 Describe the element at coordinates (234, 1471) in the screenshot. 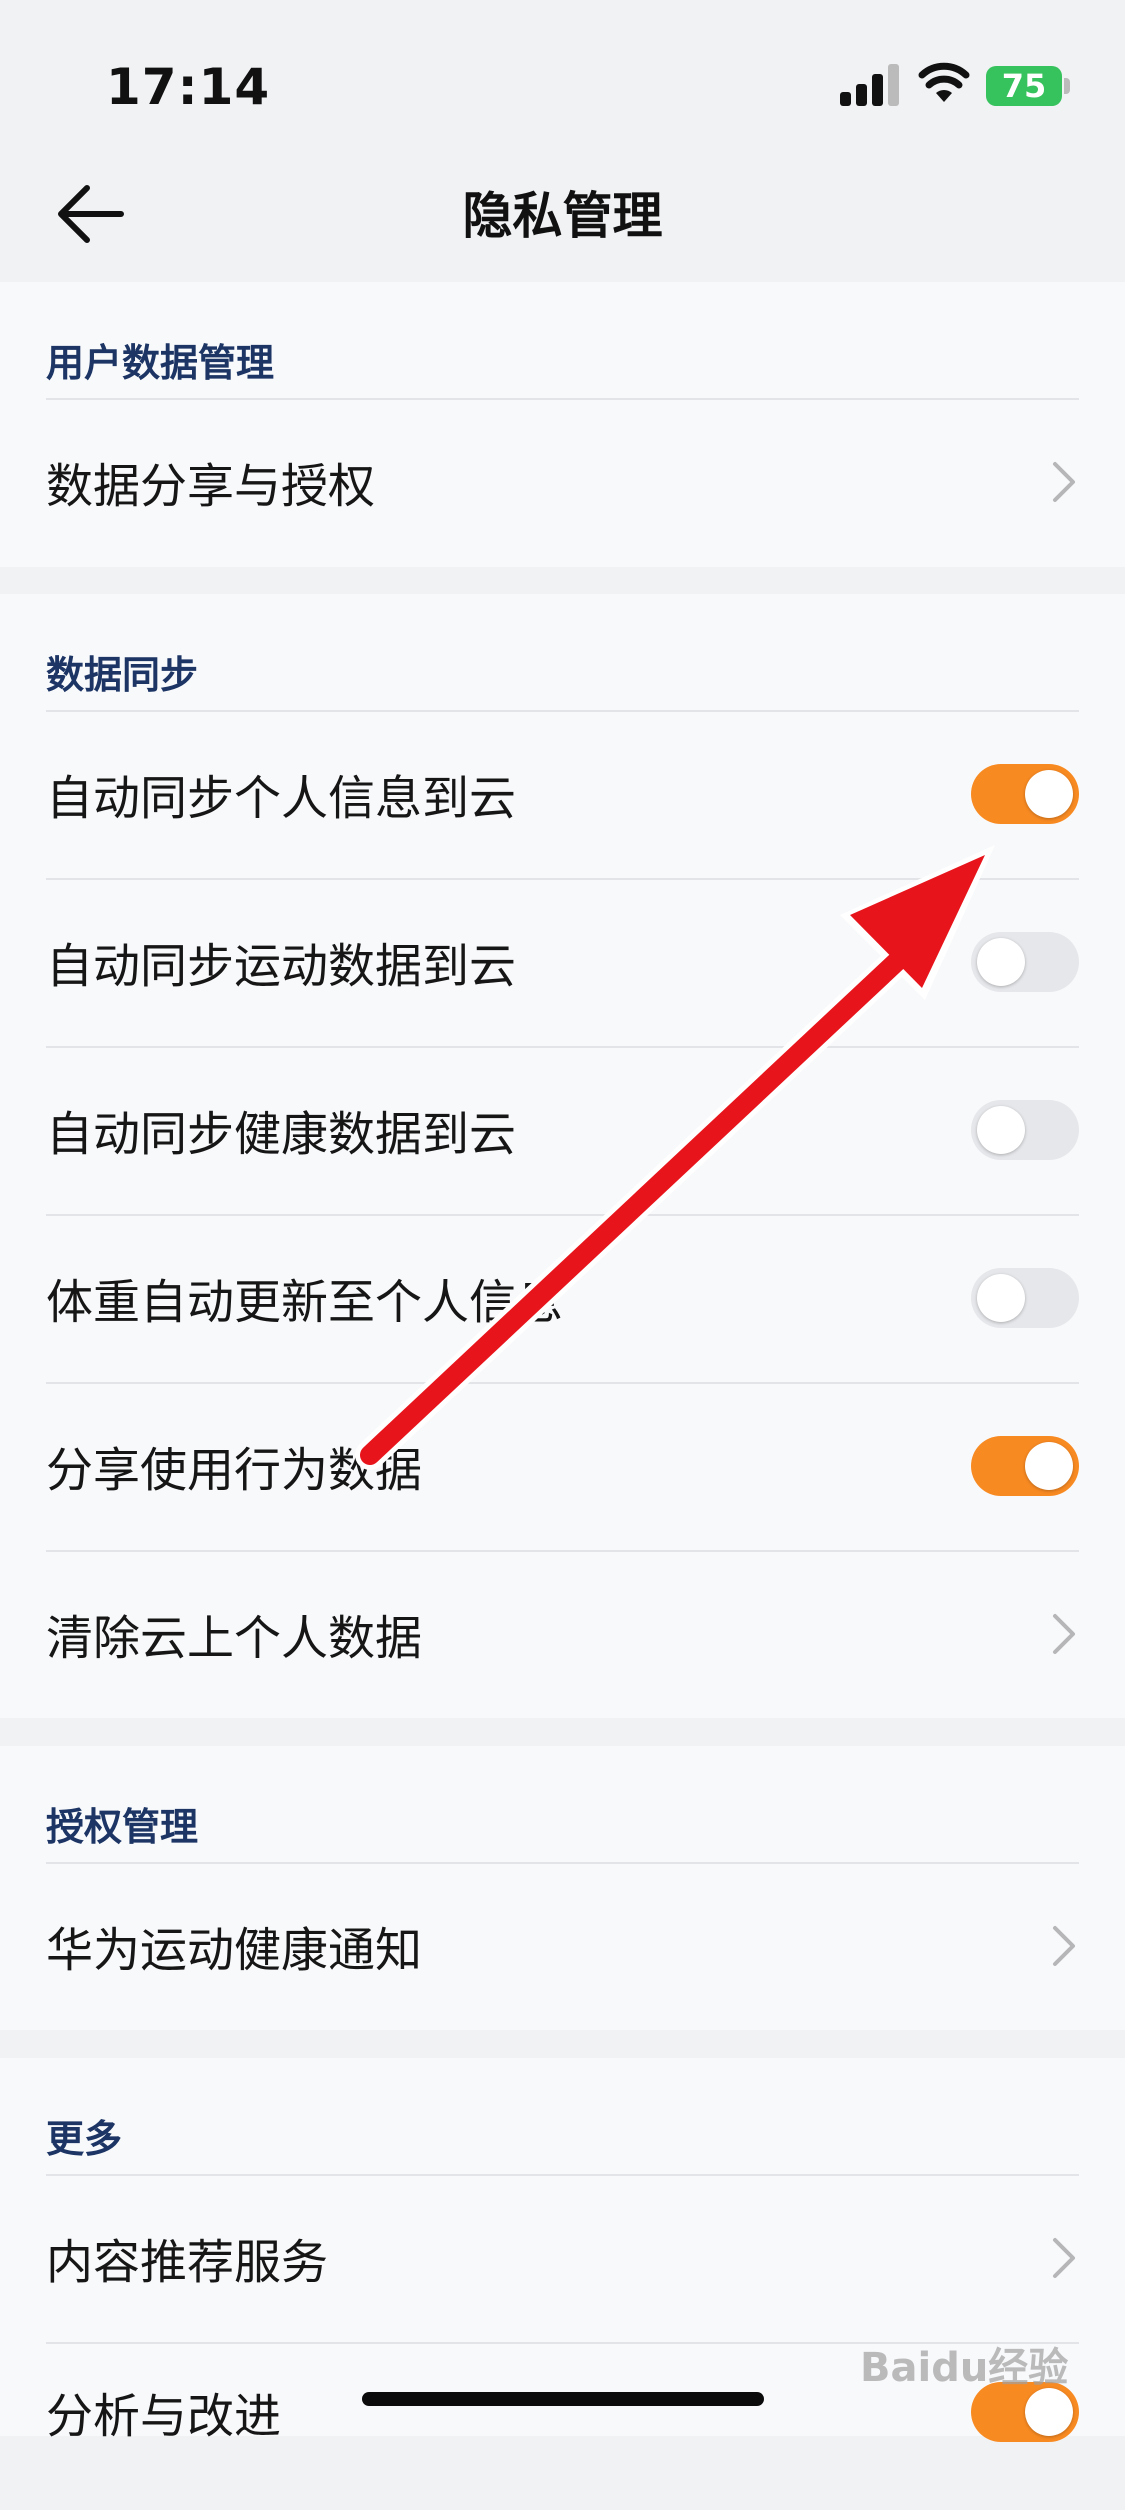

I see `row-label: 分享使用行为数据` at that location.